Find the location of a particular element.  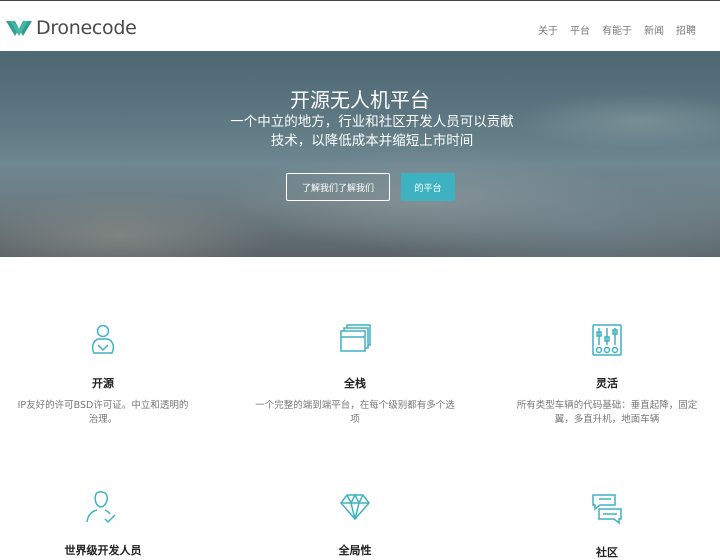

feature-world-class-developers: 世界级开发人员 is located at coordinates (111, 523).